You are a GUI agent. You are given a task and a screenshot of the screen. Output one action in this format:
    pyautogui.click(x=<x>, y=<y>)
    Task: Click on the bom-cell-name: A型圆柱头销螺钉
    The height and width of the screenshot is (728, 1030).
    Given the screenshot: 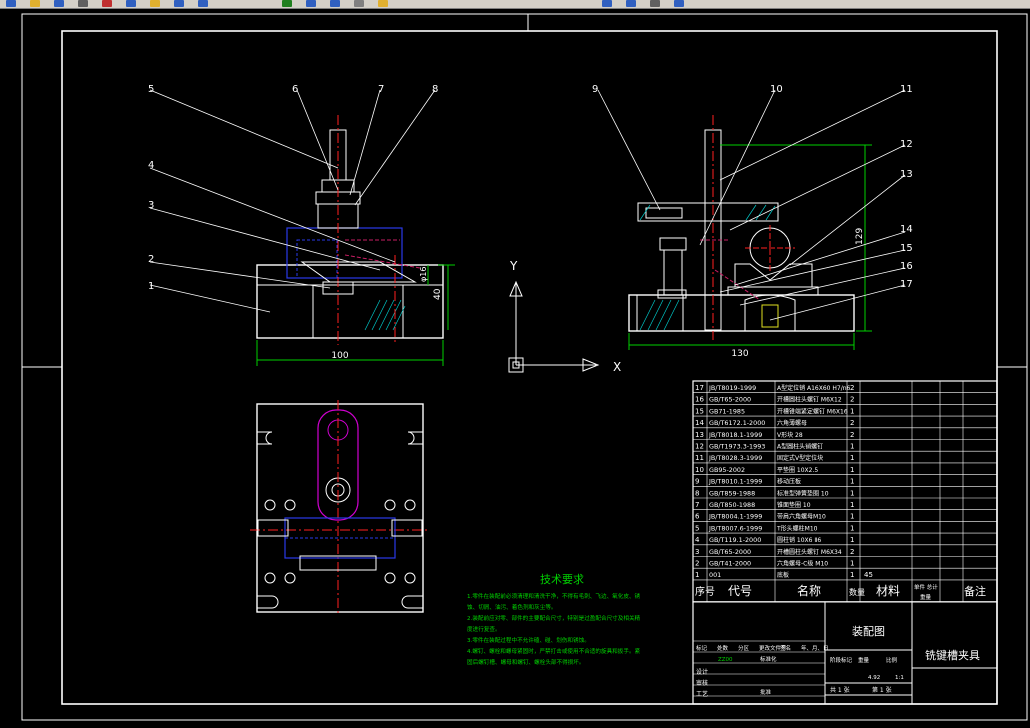 What is the action you would take?
    pyautogui.click(x=800, y=447)
    